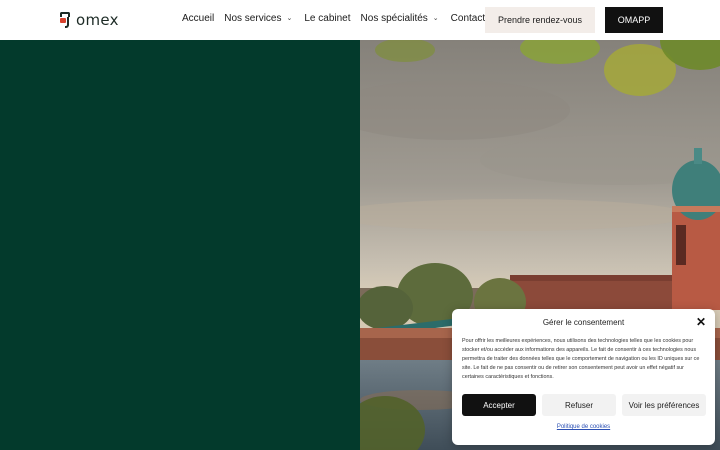 The image size is (720, 450). I want to click on nav-item-label: Contact, so click(468, 18).